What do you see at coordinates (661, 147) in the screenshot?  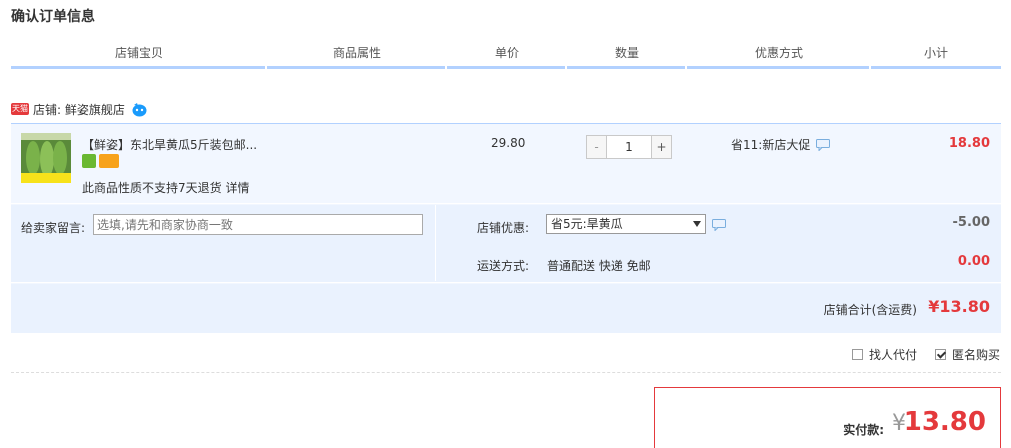 I see `quantity-increase-button: +` at bounding box center [661, 147].